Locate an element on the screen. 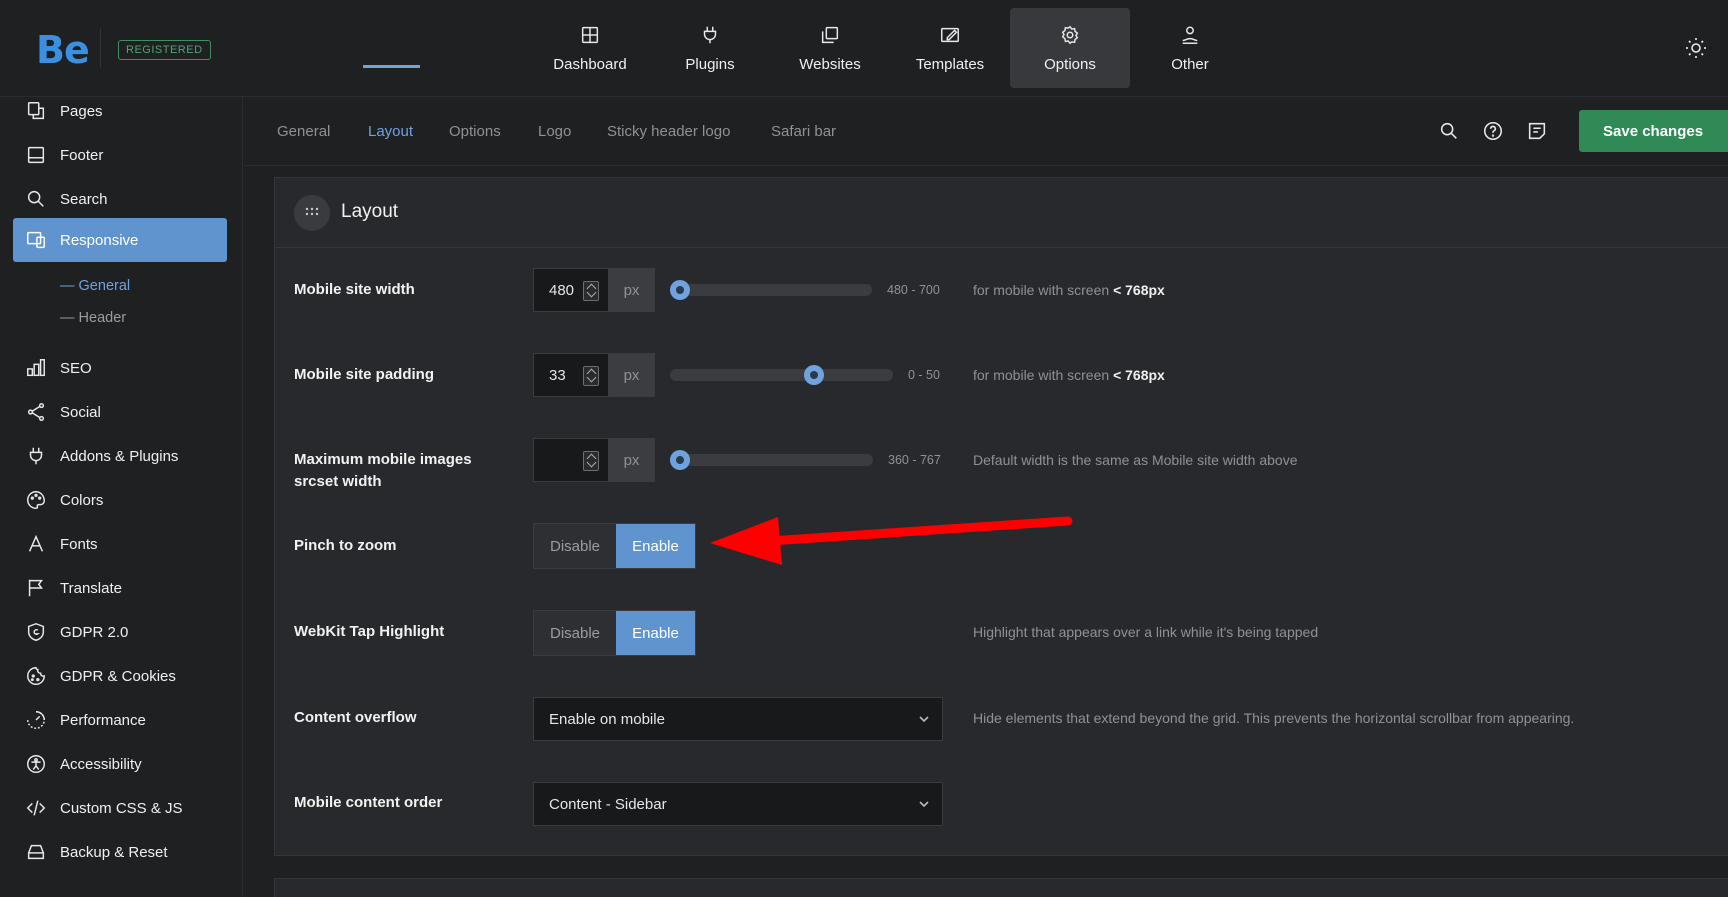 The image size is (1728, 897). content-order-select: Content - Sidebar is located at coordinates (738, 804).